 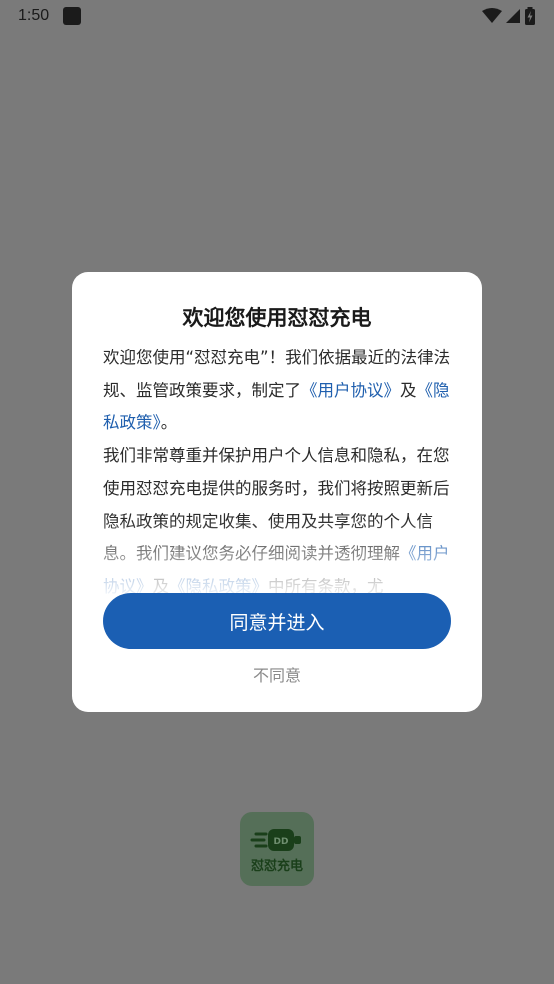 What do you see at coordinates (277, 674) in the screenshot?
I see `disagree-button: 不同意` at bounding box center [277, 674].